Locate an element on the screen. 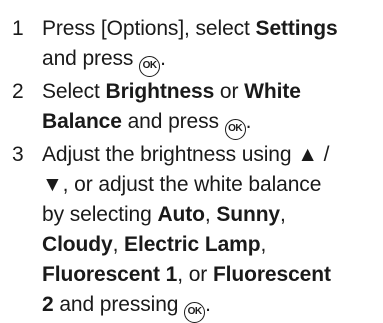 Image resolution: width=383 pixels, height=323 pixels. step-text-line: 2 and pressing OK. is located at coordinates (212, 306).